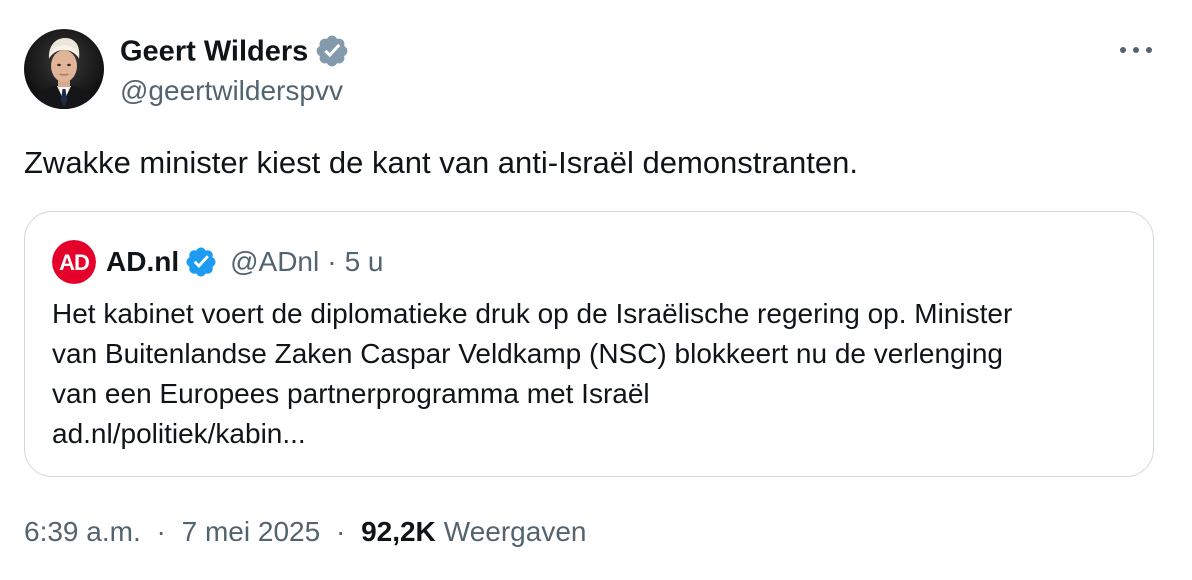 This screenshot has height=580, width=1192. Describe the element at coordinates (214, 51) in the screenshot. I see `author-name-text: Geert Wilders` at that location.